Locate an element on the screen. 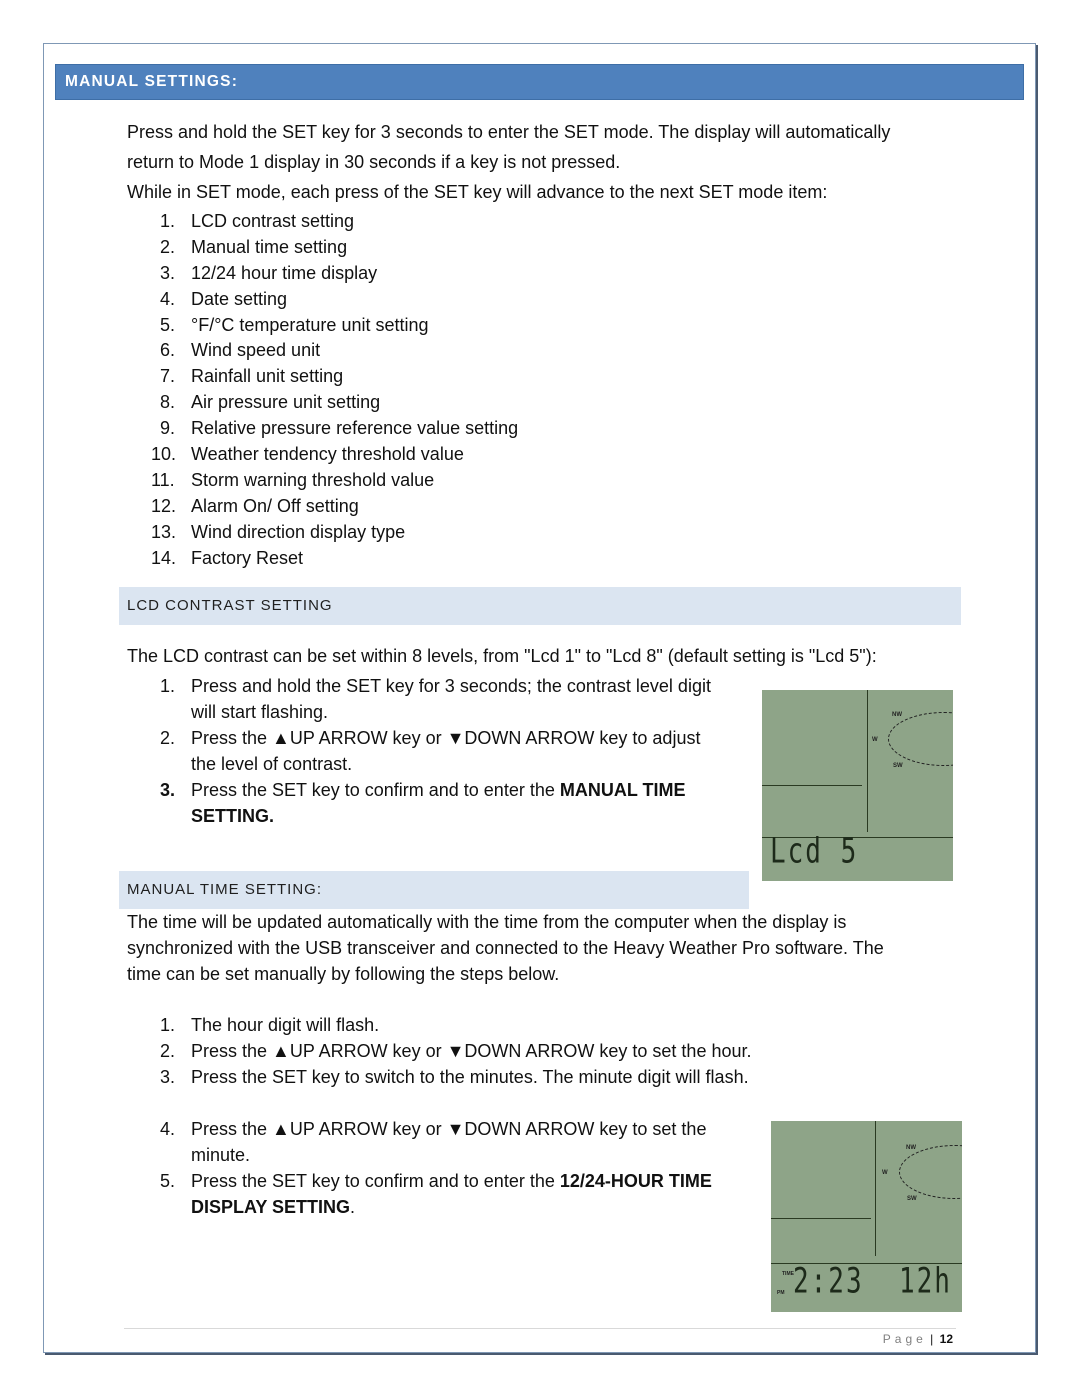 The width and height of the screenshot is (1080, 1397). set-mode-item: 12. Alarm On/ Off setting is located at coordinates (477, 507).